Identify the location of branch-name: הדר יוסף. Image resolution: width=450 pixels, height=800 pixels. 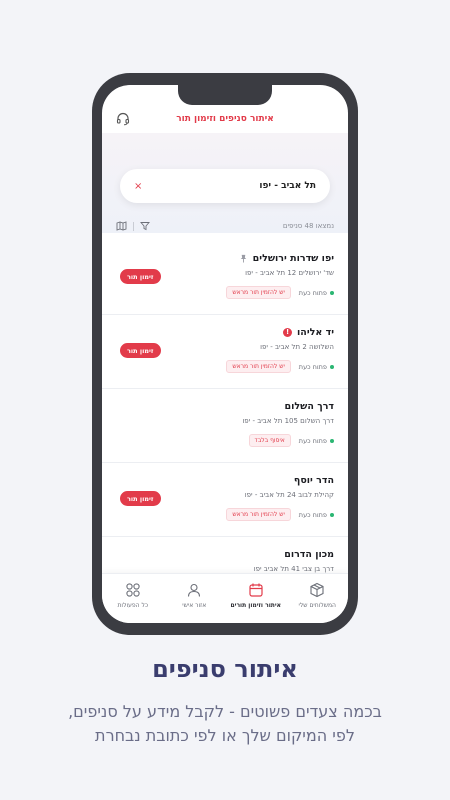
(313, 480).